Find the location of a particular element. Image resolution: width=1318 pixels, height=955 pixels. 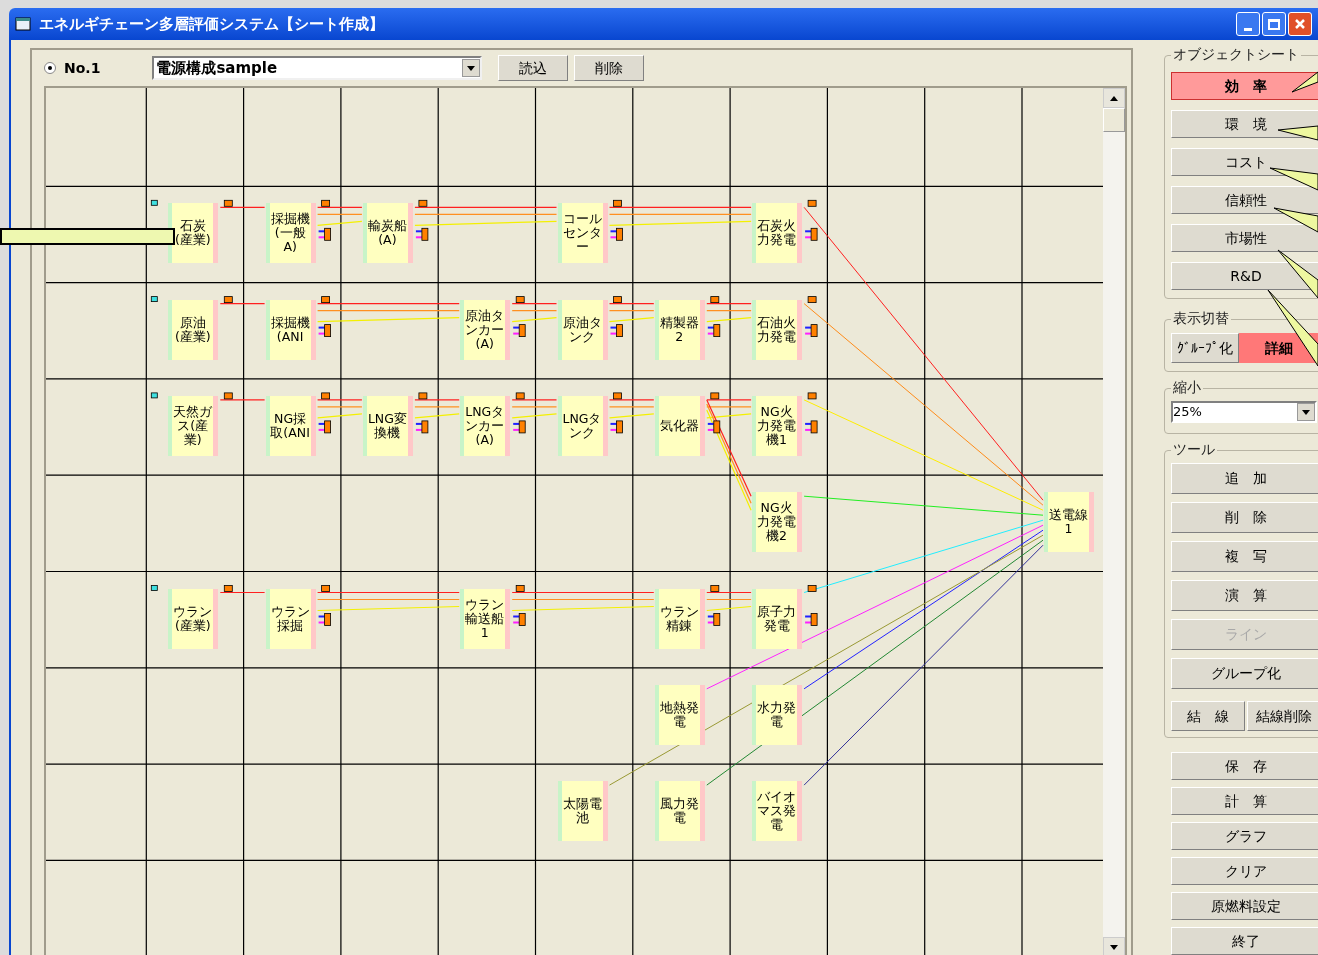

process-node: ウラン採掘 is located at coordinates (290, 618).